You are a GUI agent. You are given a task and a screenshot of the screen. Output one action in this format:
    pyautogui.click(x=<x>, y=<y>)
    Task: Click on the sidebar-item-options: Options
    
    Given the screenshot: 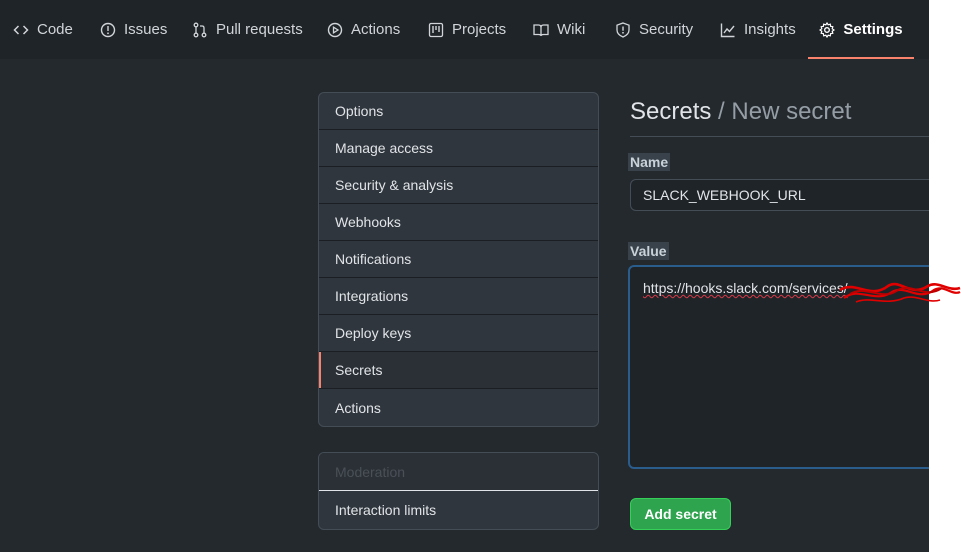 What is the action you would take?
    pyautogui.click(x=458, y=111)
    